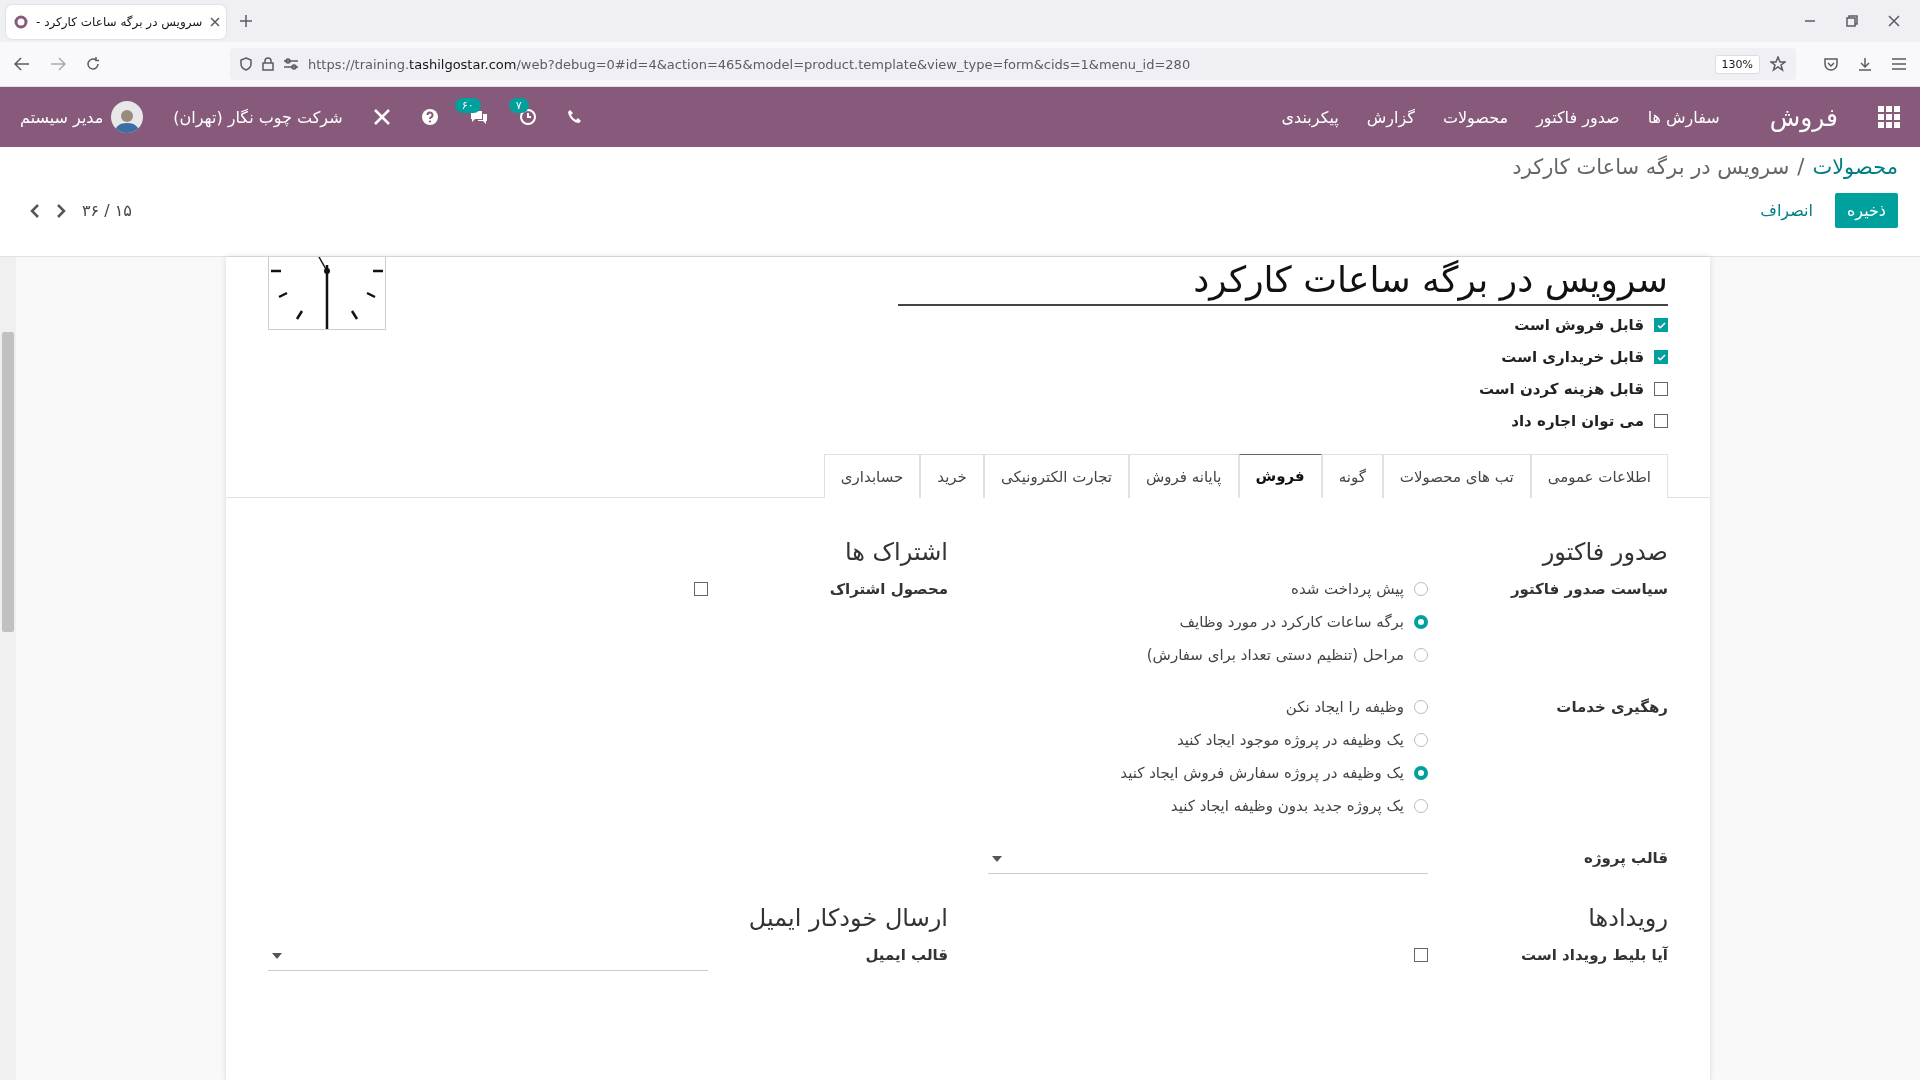 This screenshot has width=1920, height=1080. Describe the element at coordinates (1287, 806) in the screenshot. I see `radio-label: یک پروژه جدید بدون وظیفه ایجاد کنید` at that location.